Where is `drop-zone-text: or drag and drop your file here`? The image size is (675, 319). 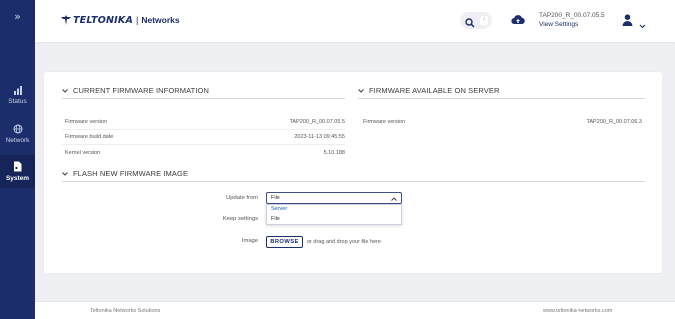 drop-zone-text: or drag and drop your file here is located at coordinates (344, 242).